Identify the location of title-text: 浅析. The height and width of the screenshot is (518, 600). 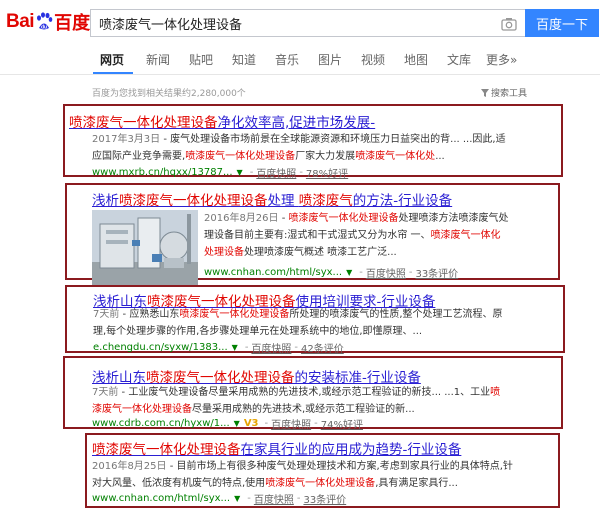
(105, 201).